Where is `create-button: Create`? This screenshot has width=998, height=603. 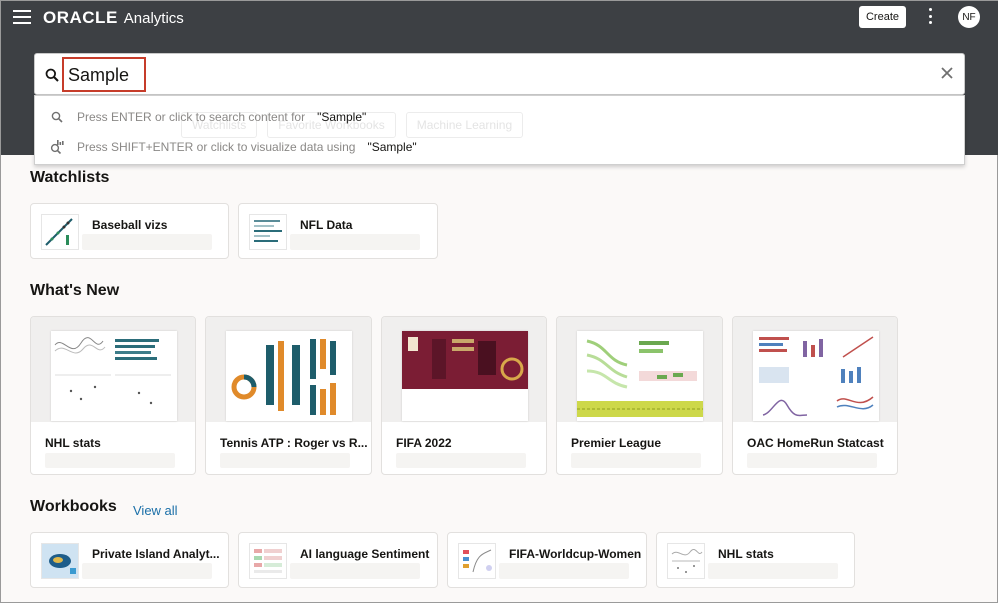 create-button: Create is located at coordinates (882, 17).